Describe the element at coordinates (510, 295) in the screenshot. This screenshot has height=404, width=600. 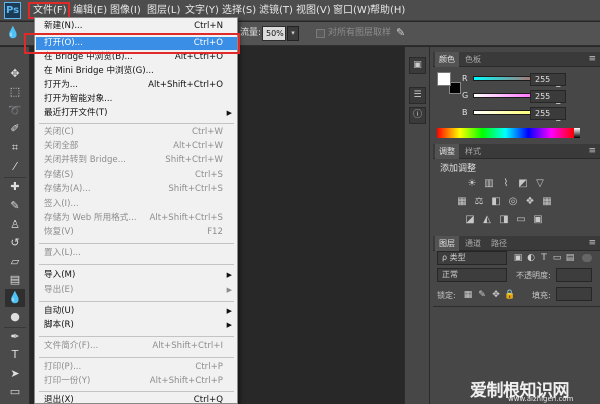
I see `lock-all-icon: 🔒` at that location.